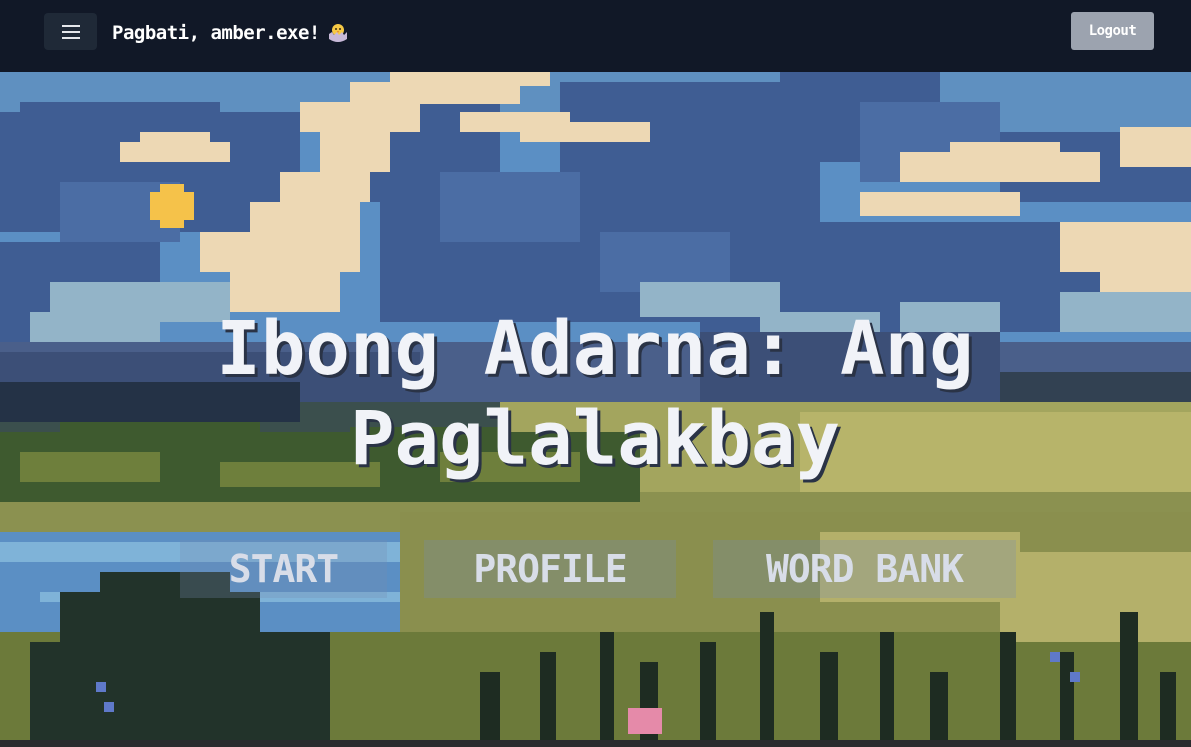 The image size is (1191, 747). I want to click on hatching-chick-icon, so click(337, 33).